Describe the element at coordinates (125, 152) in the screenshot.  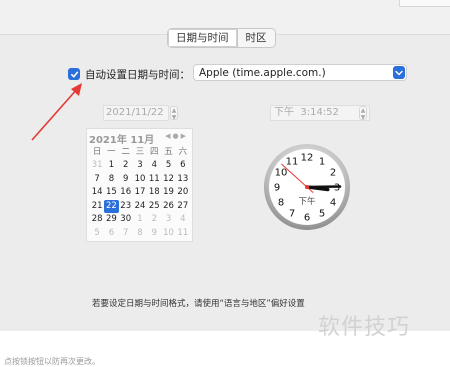
I see `weekday-label: 二` at that location.